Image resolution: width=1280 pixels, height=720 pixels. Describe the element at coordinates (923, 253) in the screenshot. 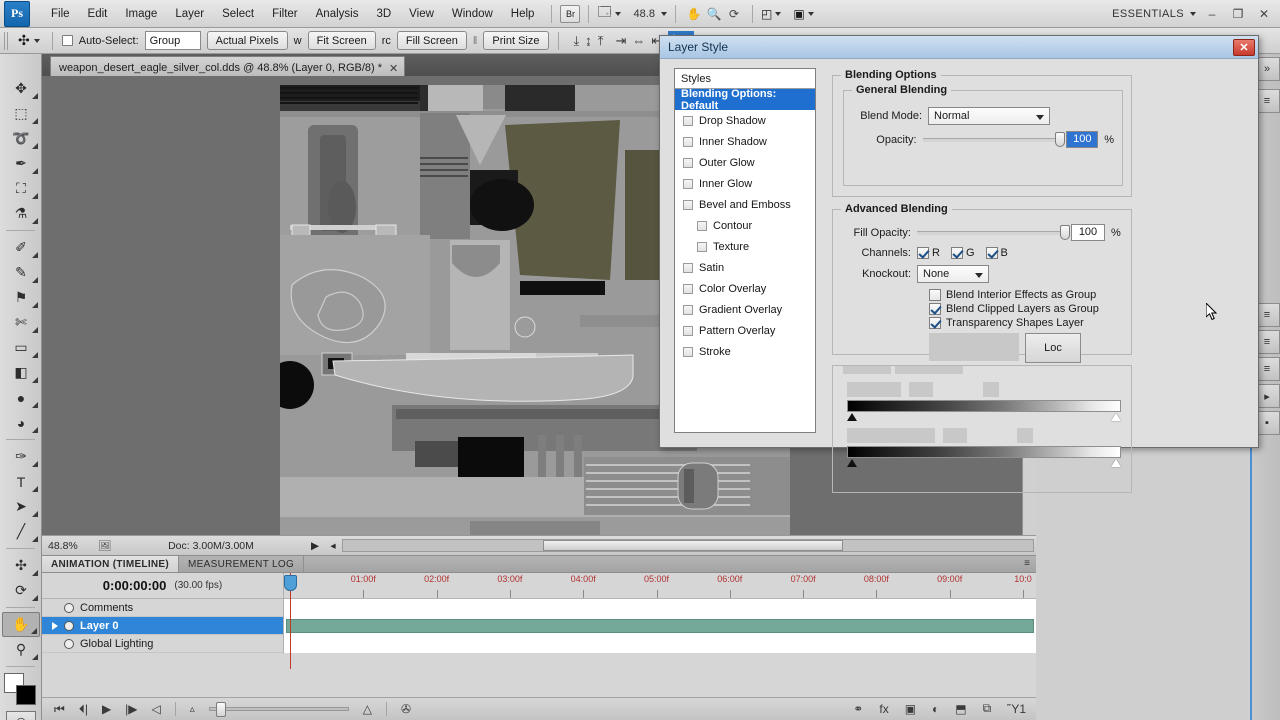

I see `channel-r-checkbox` at that location.